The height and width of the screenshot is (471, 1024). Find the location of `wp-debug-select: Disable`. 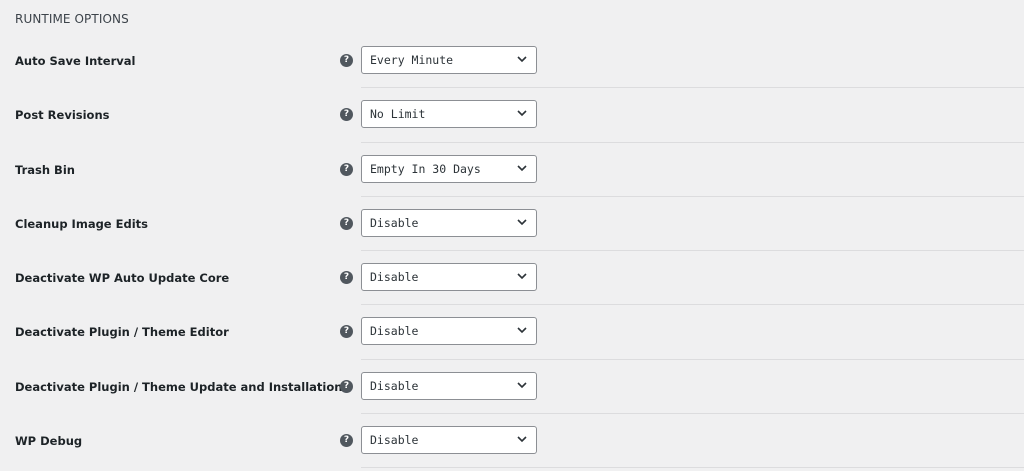

wp-debug-select: Disable is located at coordinates (449, 440).